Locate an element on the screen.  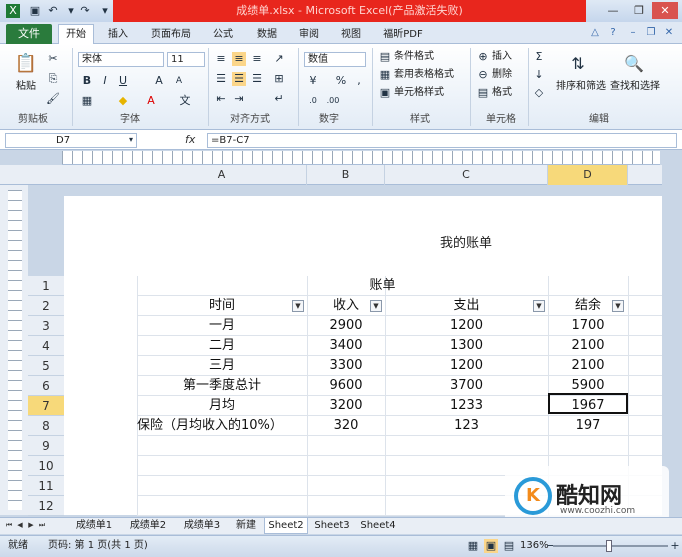
last-sheet-icon: ⏭ is located at coordinates (42, 525).